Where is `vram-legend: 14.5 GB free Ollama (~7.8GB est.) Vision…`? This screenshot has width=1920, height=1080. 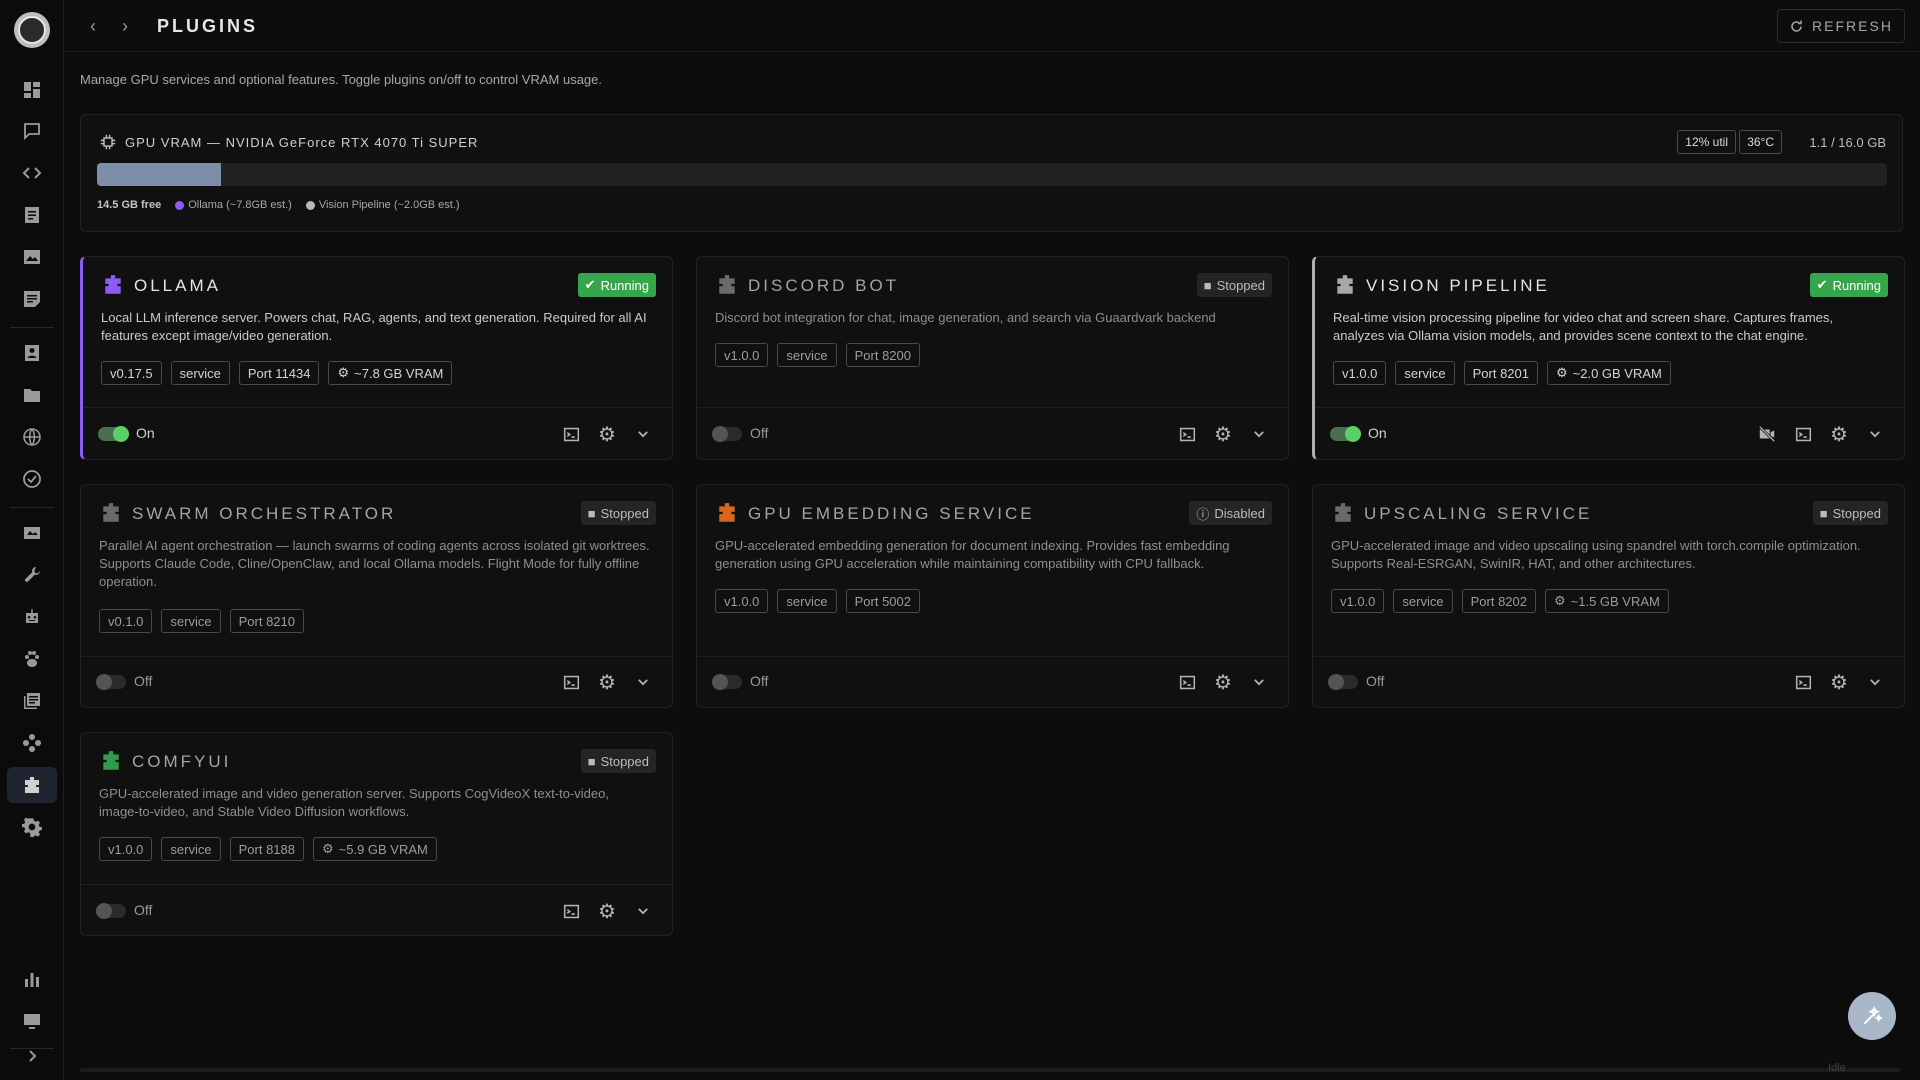 vram-legend: 14.5 GB free Ollama (~7.8GB est.) Vision… is located at coordinates (278, 205).